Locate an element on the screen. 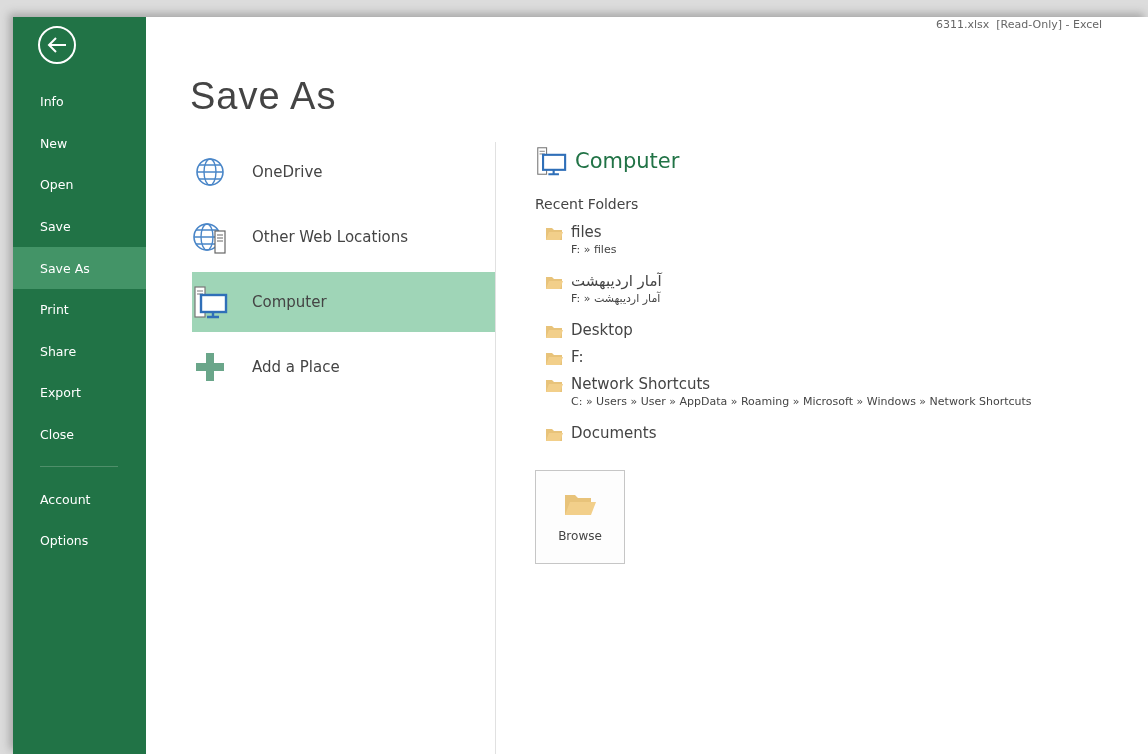 This screenshot has height=754, width=1148. back-button is located at coordinates (57, 45).